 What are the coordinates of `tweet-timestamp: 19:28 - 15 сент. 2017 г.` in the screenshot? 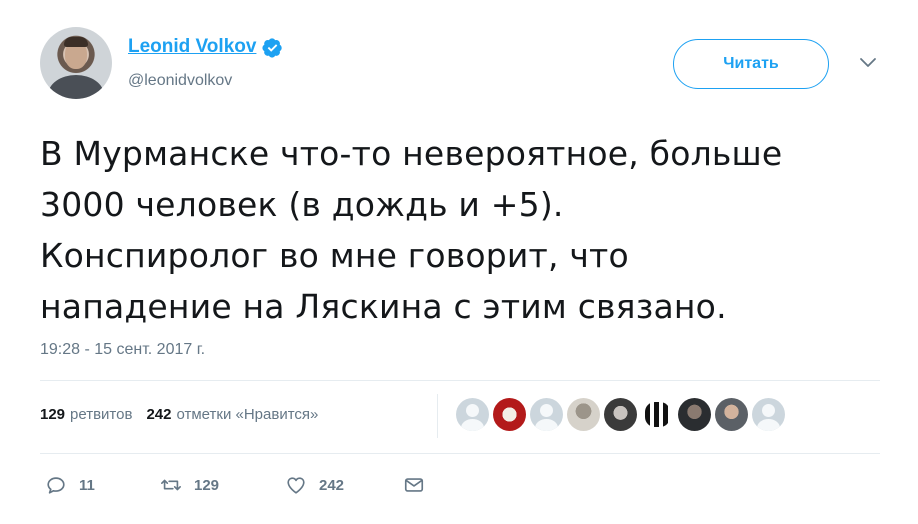 It's located at (122, 350).